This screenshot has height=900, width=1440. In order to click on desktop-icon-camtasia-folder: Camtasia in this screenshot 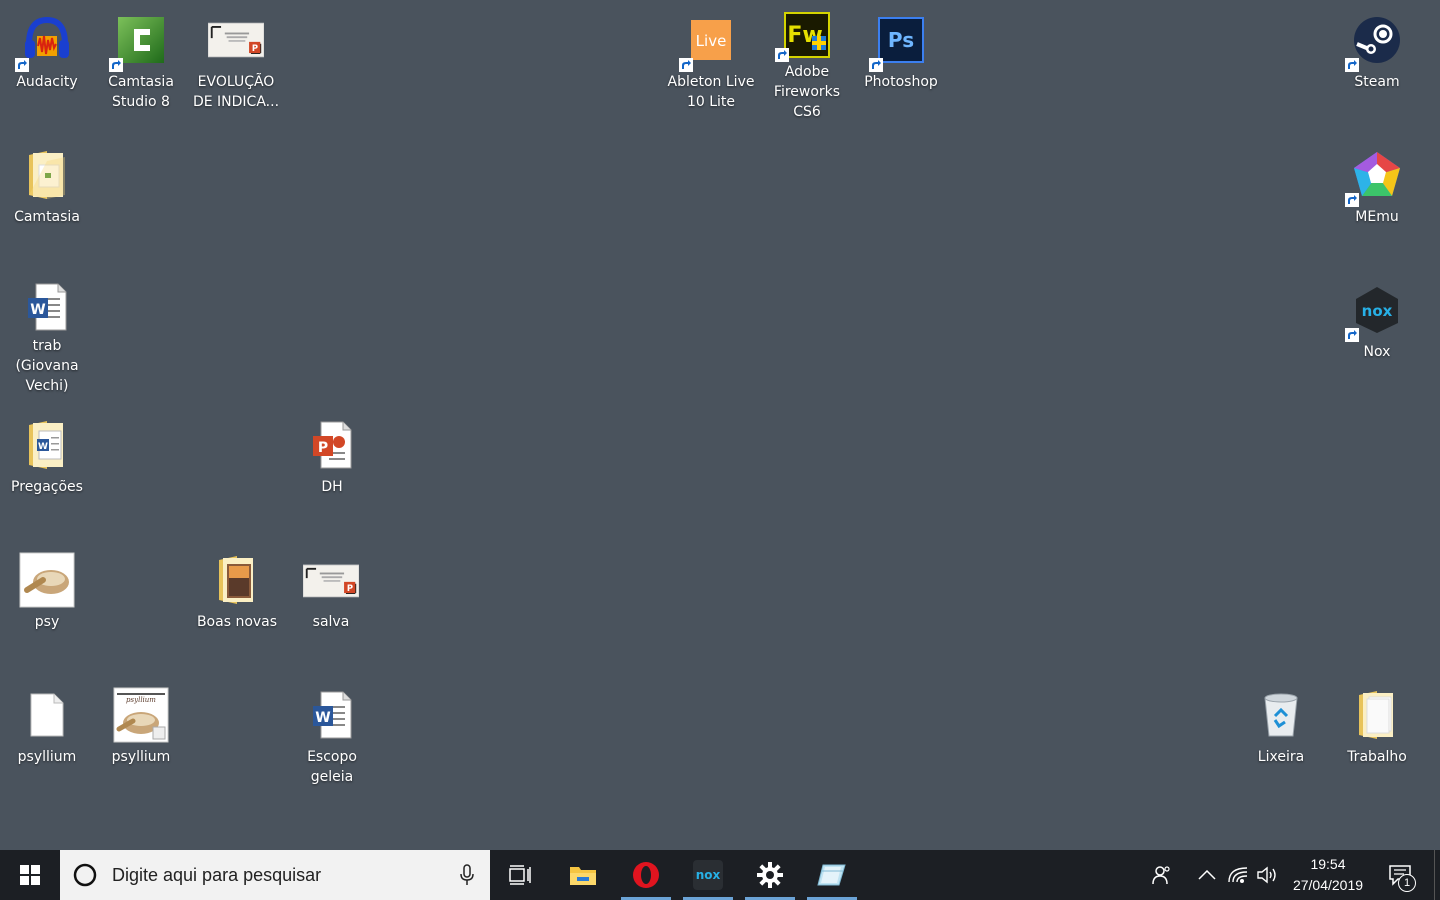, I will do `click(47, 195)`.